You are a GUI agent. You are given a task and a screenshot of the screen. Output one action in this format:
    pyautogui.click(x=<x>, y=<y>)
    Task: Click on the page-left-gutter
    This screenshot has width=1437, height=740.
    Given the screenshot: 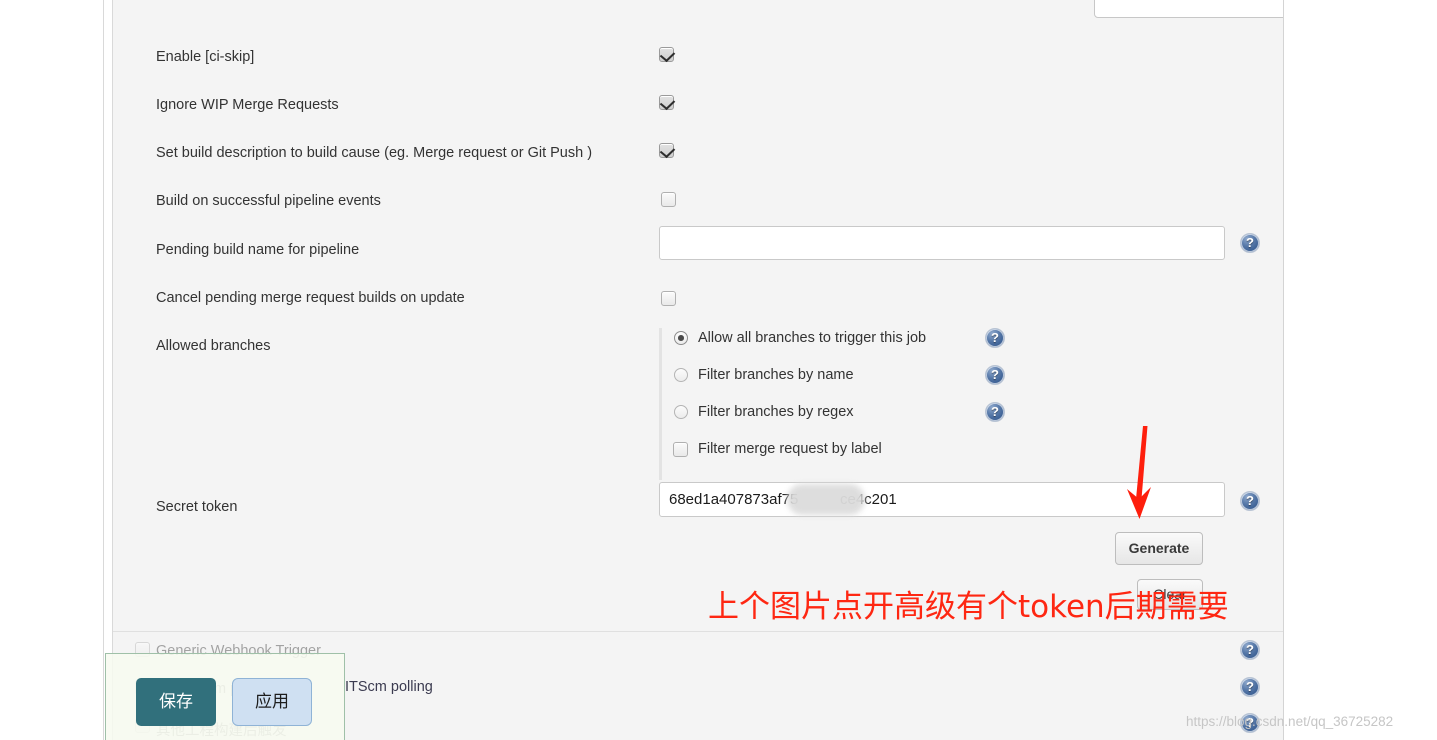 What is the action you would take?
    pyautogui.click(x=51, y=370)
    